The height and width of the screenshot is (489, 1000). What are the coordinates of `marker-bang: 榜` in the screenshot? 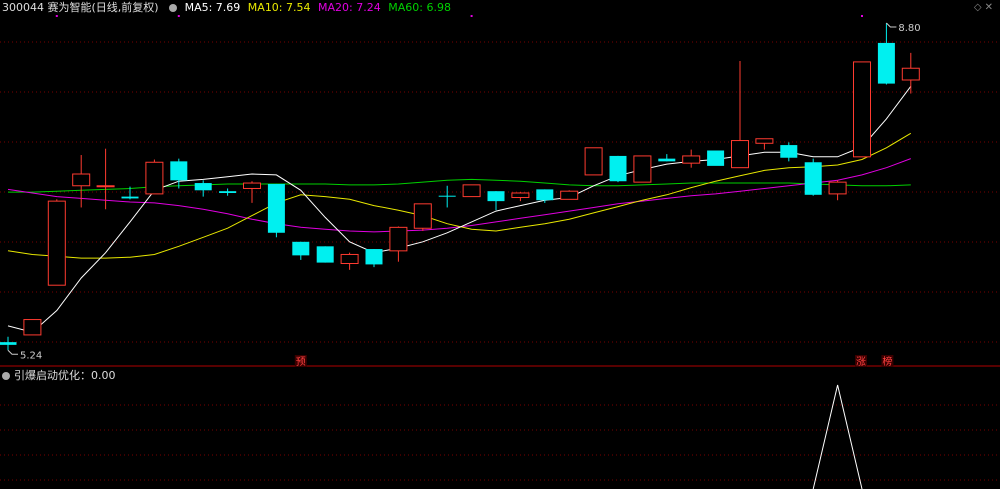 It's located at (887, 361).